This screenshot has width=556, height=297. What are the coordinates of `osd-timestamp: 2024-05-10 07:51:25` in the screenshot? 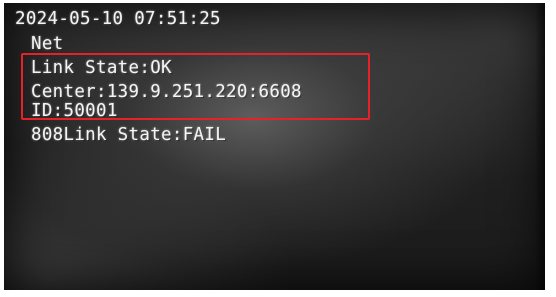 It's located at (118, 19).